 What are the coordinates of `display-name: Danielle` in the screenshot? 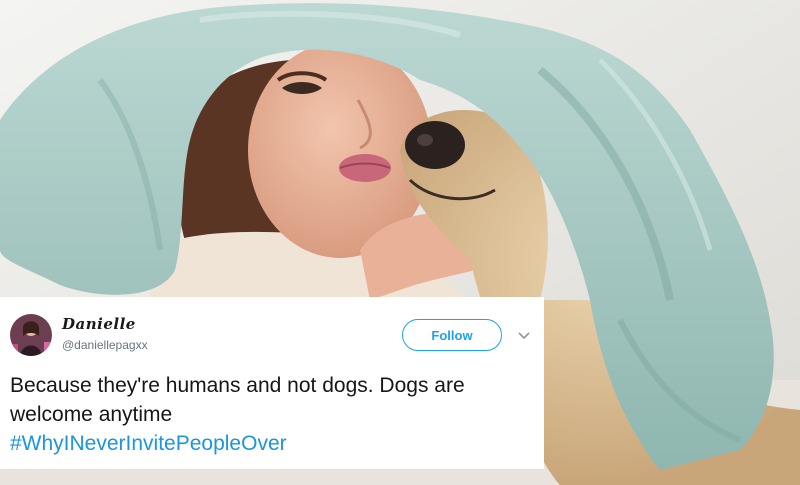 It's located at (99, 324).